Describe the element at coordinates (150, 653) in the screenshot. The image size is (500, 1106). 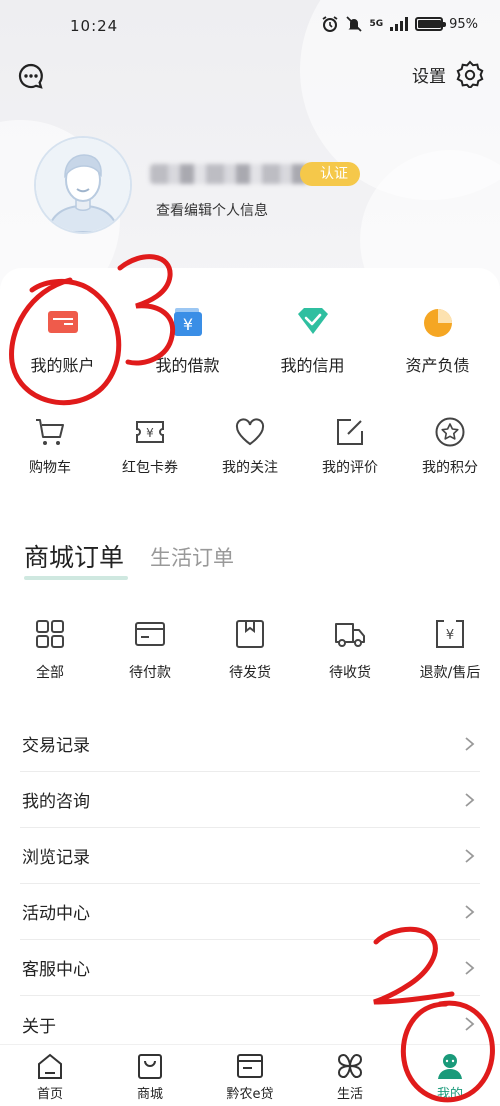
I see `order-pending-payment: 待付款` at that location.